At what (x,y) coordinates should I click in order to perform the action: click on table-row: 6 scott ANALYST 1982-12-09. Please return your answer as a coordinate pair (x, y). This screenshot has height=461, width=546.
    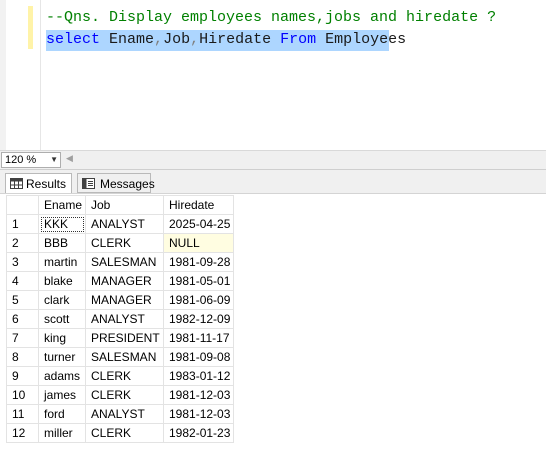
    Looking at the image, I should click on (120, 319).